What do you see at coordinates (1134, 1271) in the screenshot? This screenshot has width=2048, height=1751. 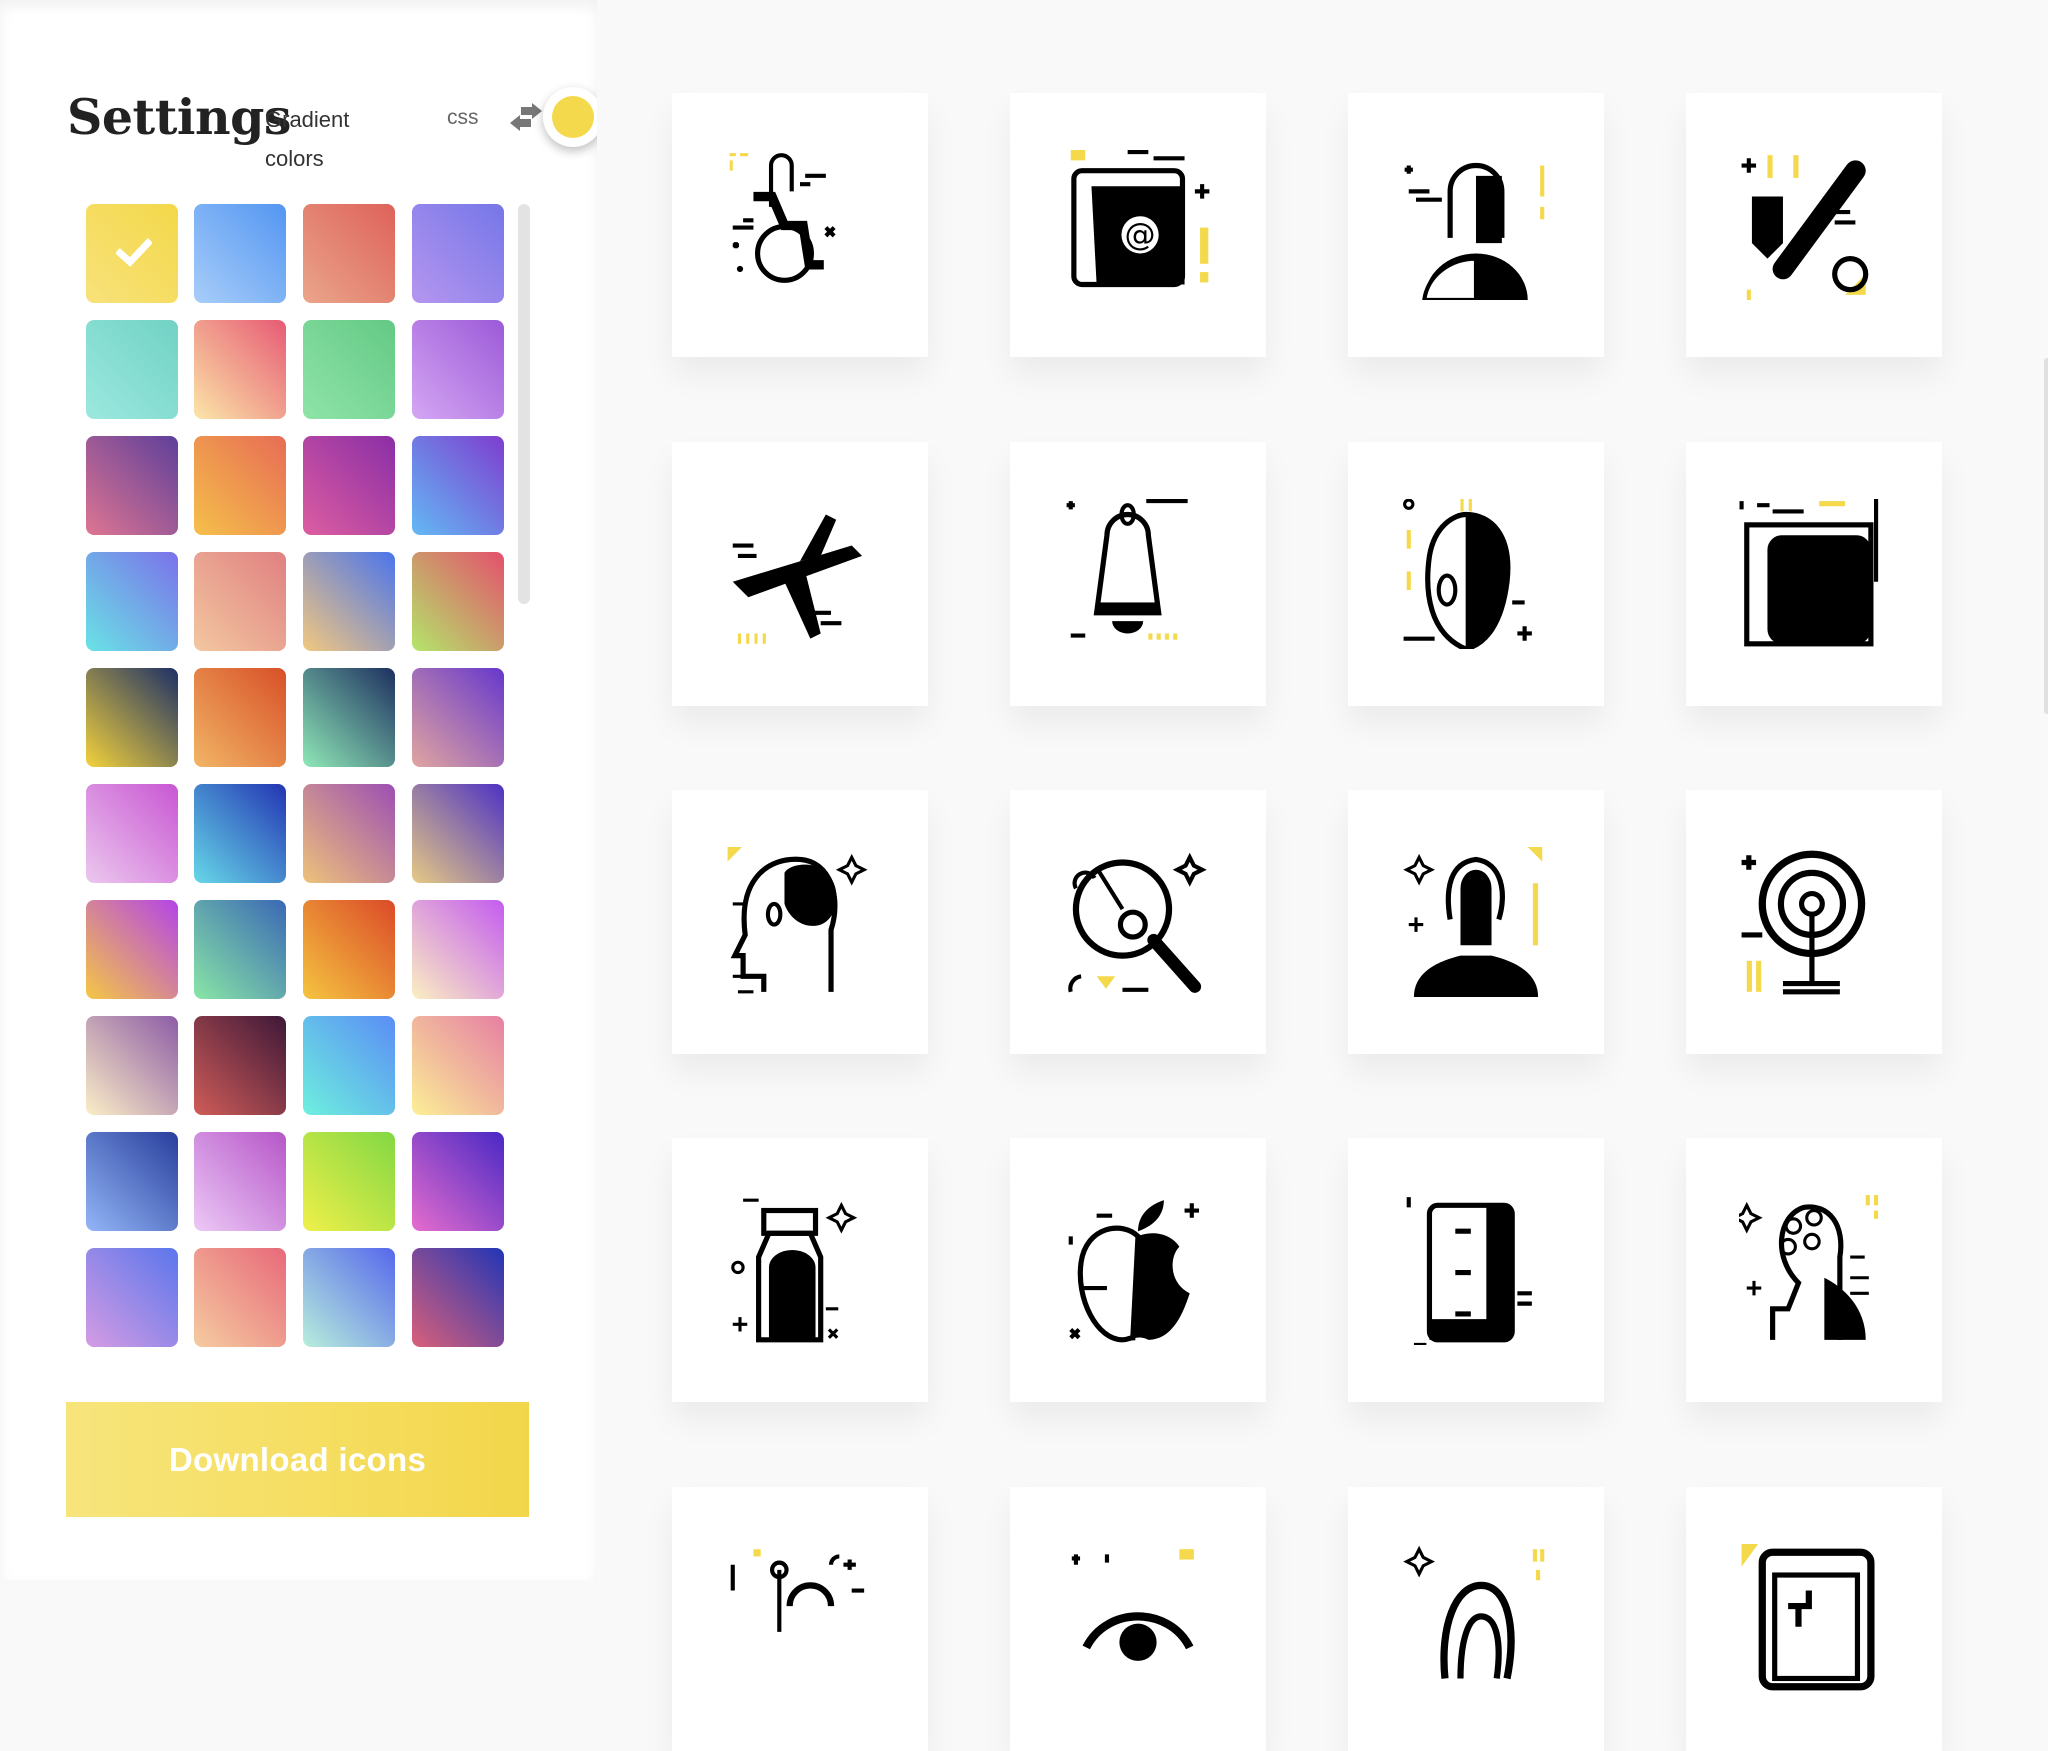 I see `apple-icon` at bounding box center [1134, 1271].